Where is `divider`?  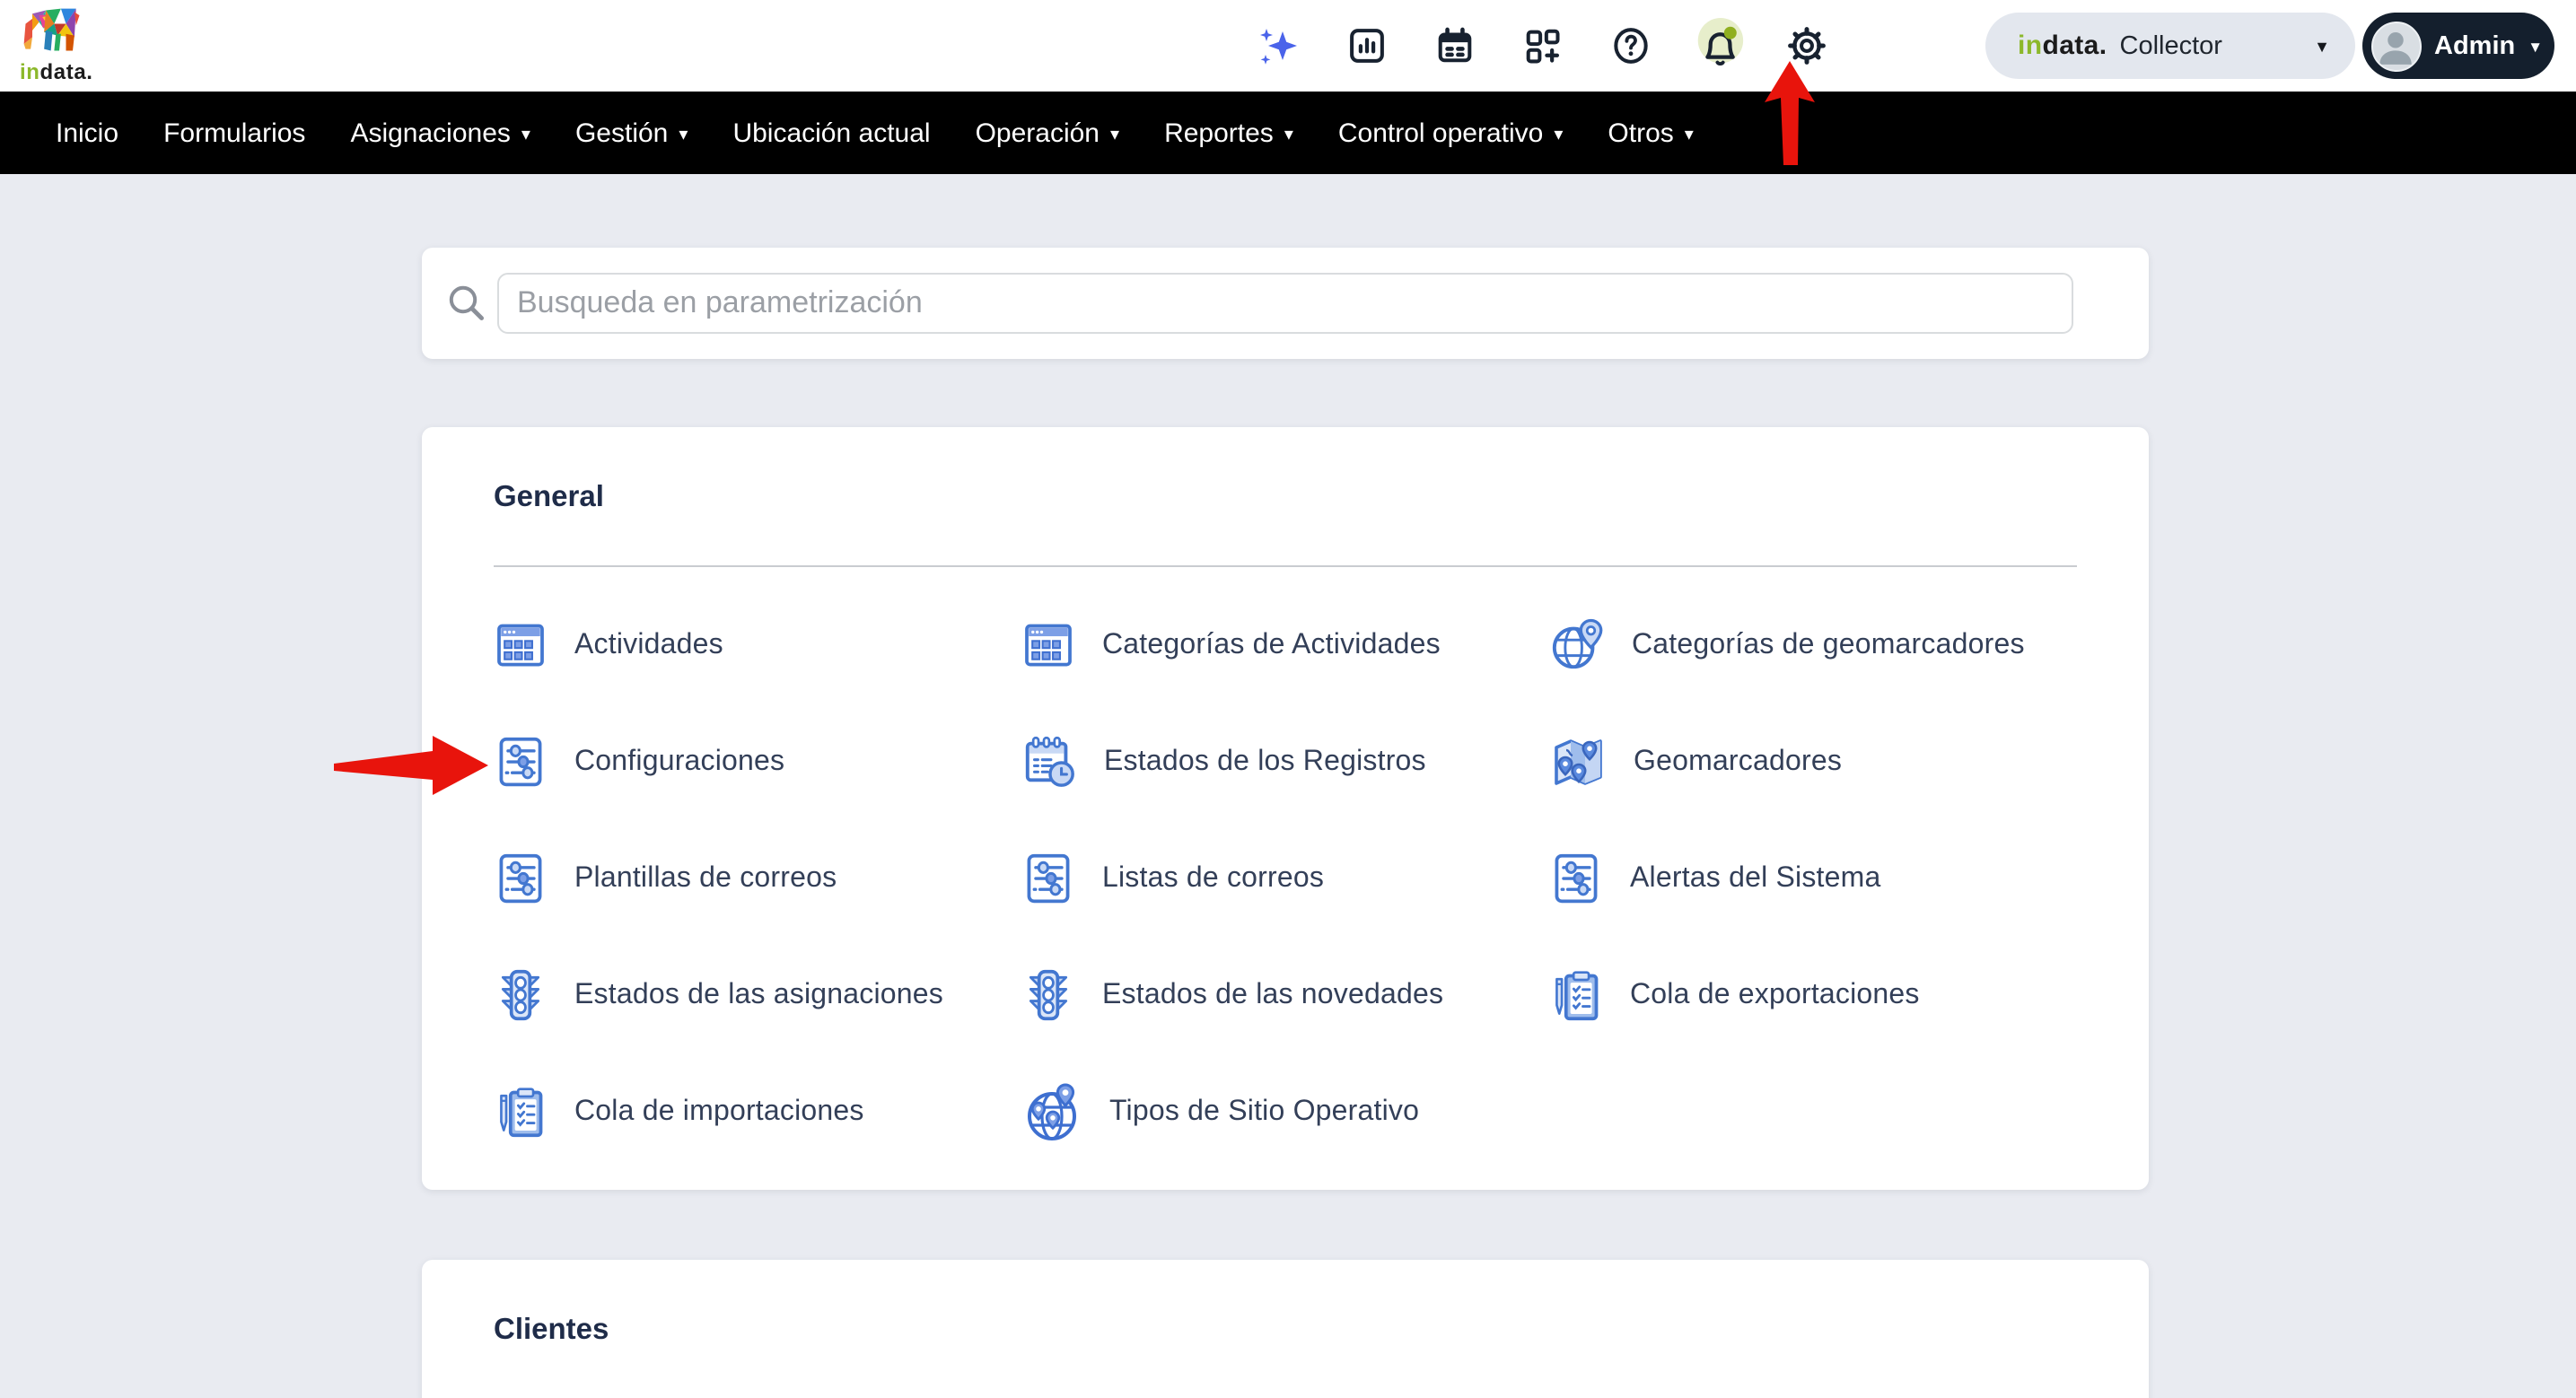
divider is located at coordinates (1285, 566).